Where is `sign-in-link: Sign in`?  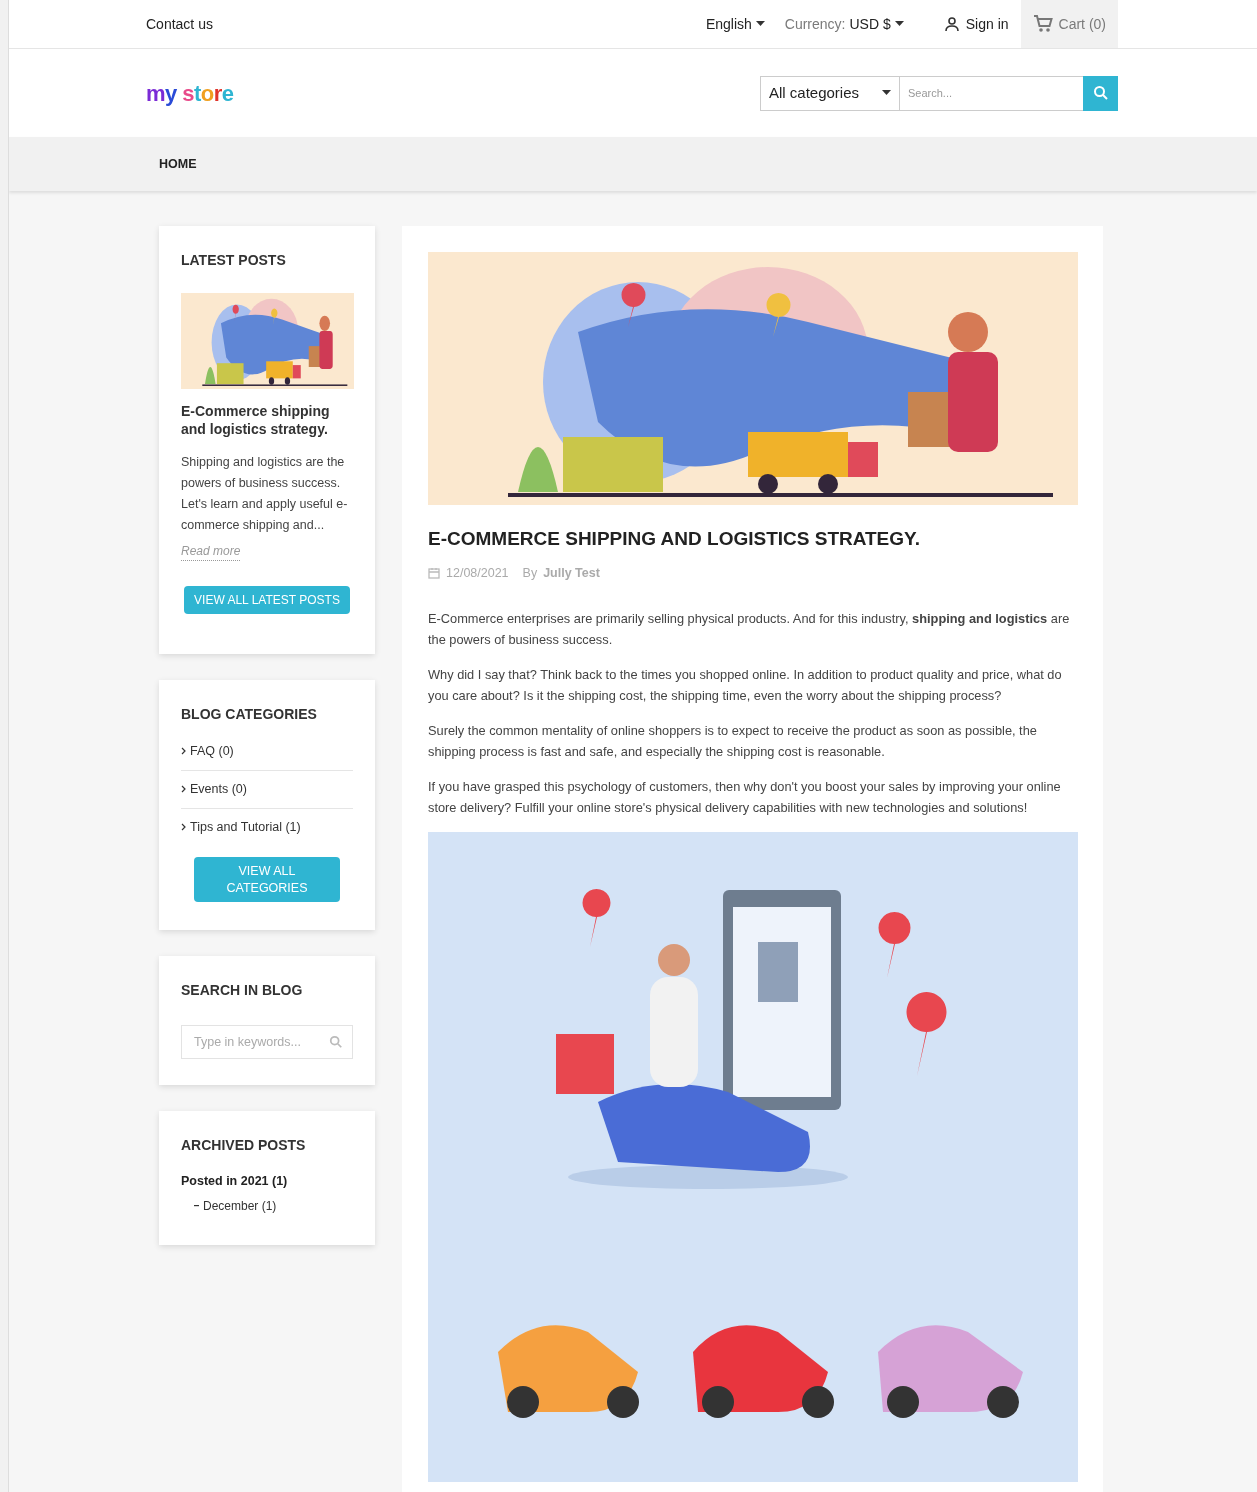 sign-in-link: Sign in is located at coordinates (976, 24).